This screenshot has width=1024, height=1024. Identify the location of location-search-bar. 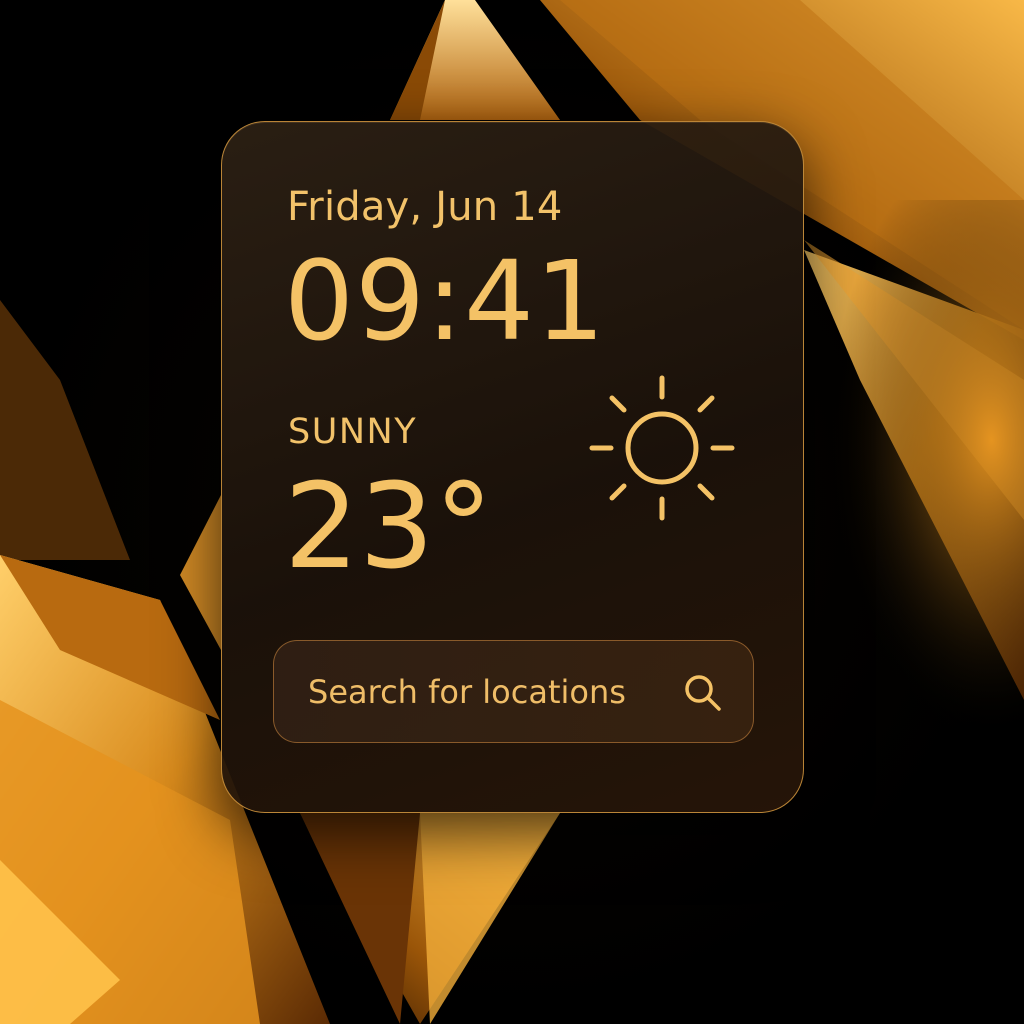
(513, 691).